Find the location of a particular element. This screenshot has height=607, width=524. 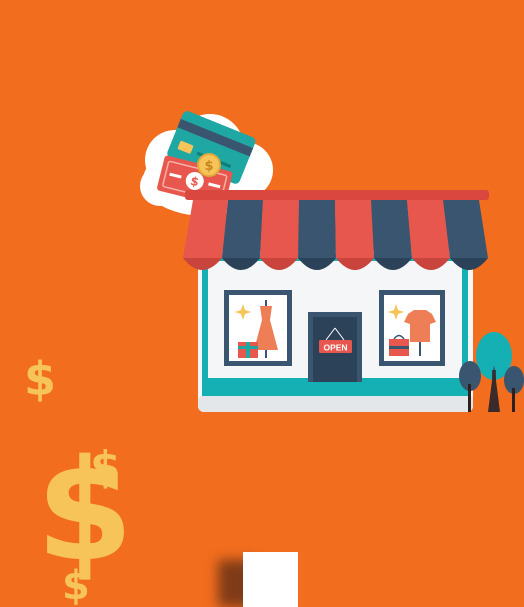

coin-icon: $ is located at coordinates (209, 165).